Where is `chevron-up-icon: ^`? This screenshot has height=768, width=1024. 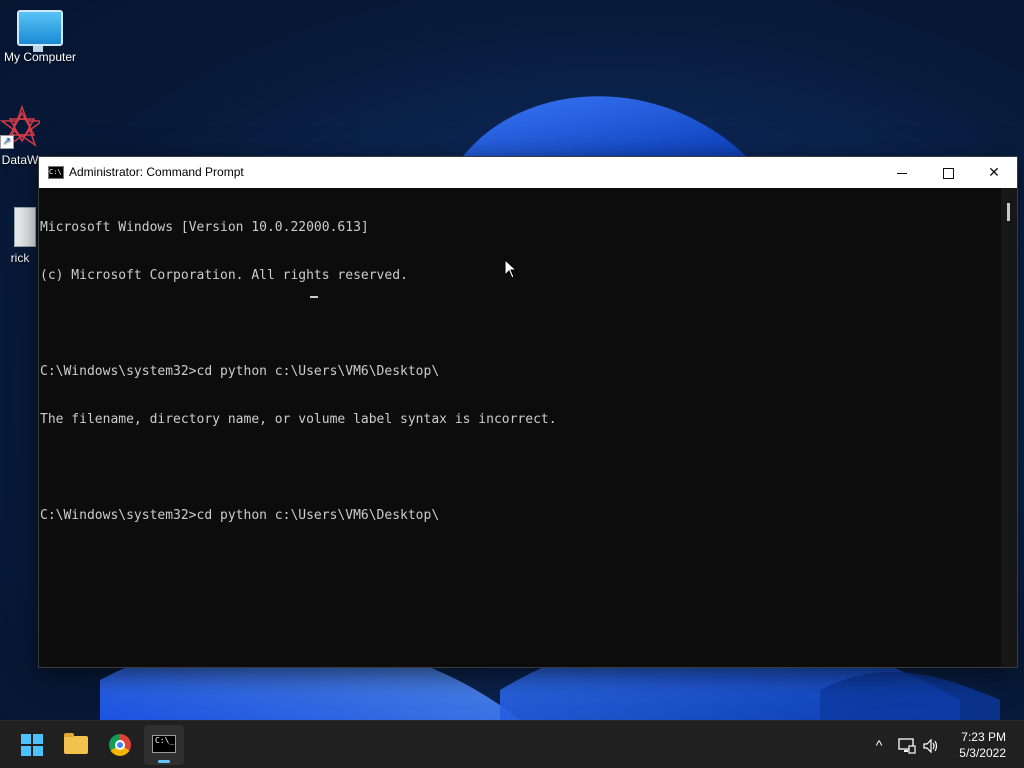
chevron-up-icon: ^ is located at coordinates (879, 745).